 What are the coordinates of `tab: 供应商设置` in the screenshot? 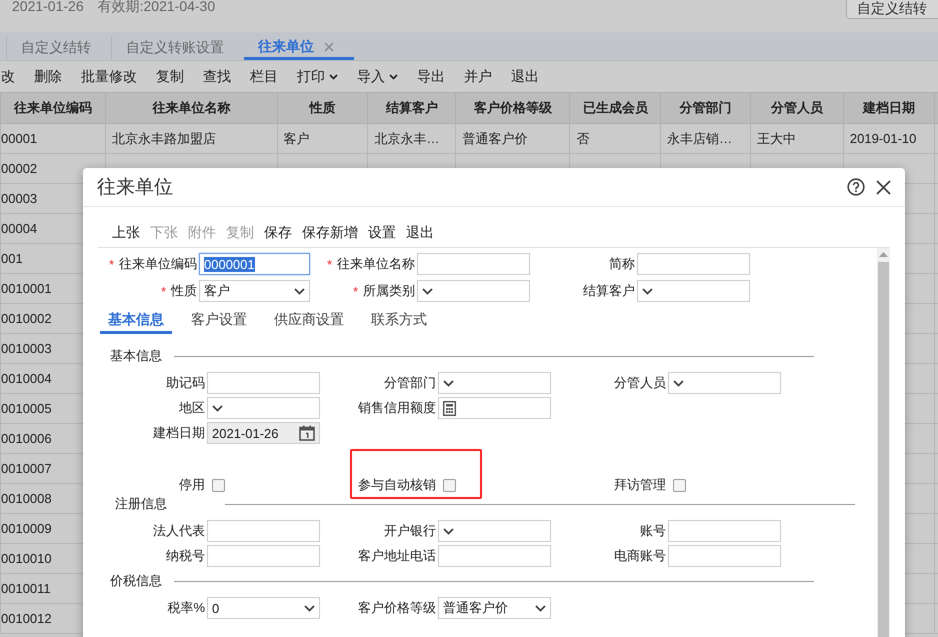 It's located at (309, 321).